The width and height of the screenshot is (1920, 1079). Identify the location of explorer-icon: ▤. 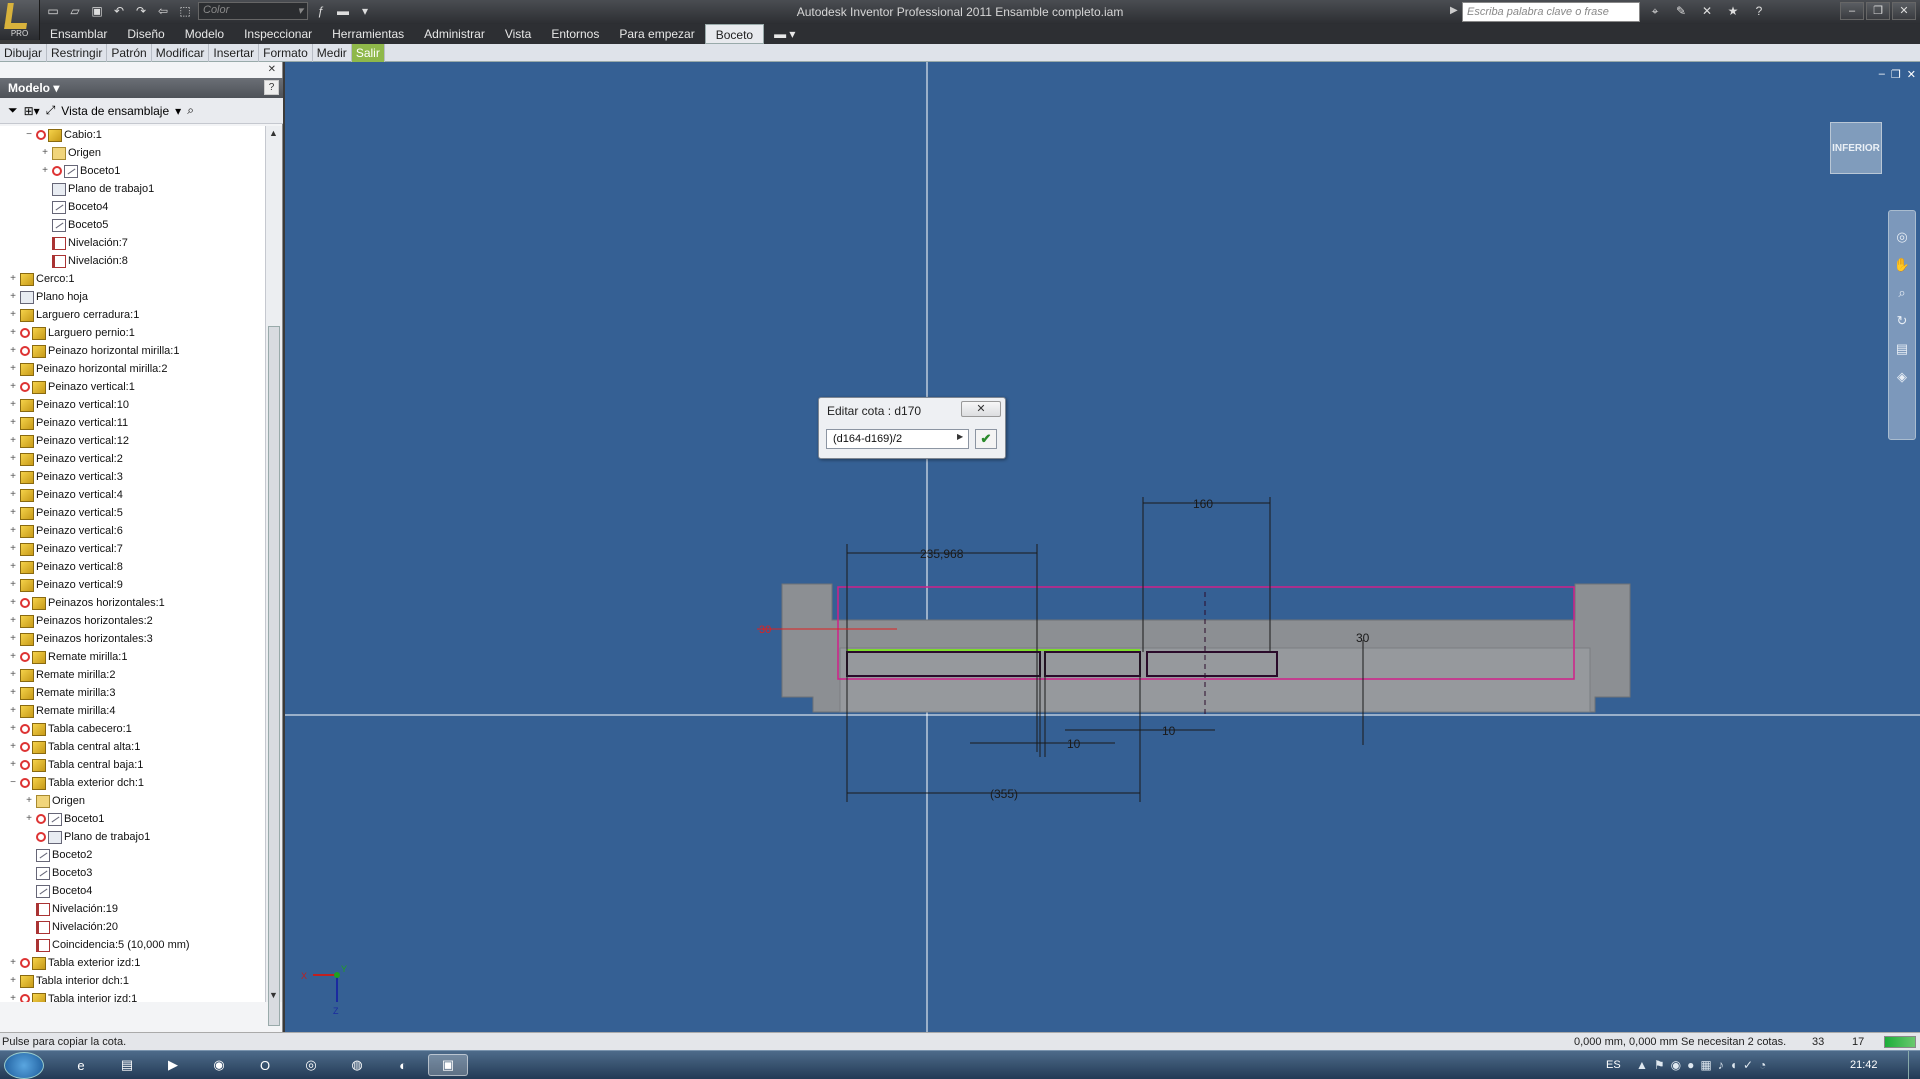
(127, 1065).